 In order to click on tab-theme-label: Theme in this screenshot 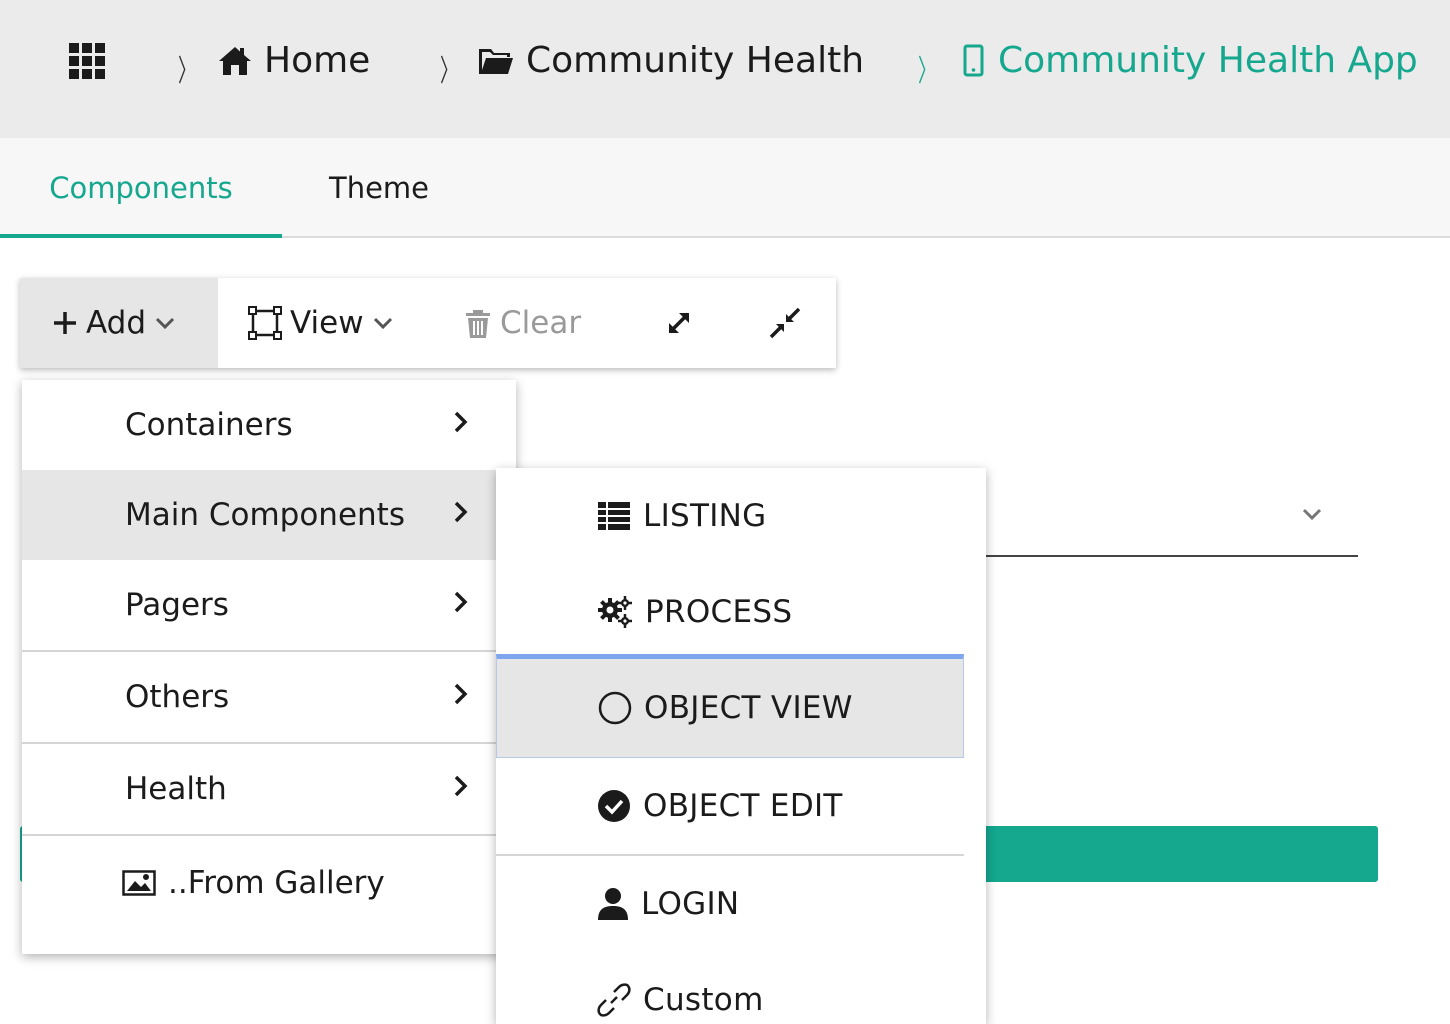, I will do `click(379, 188)`.